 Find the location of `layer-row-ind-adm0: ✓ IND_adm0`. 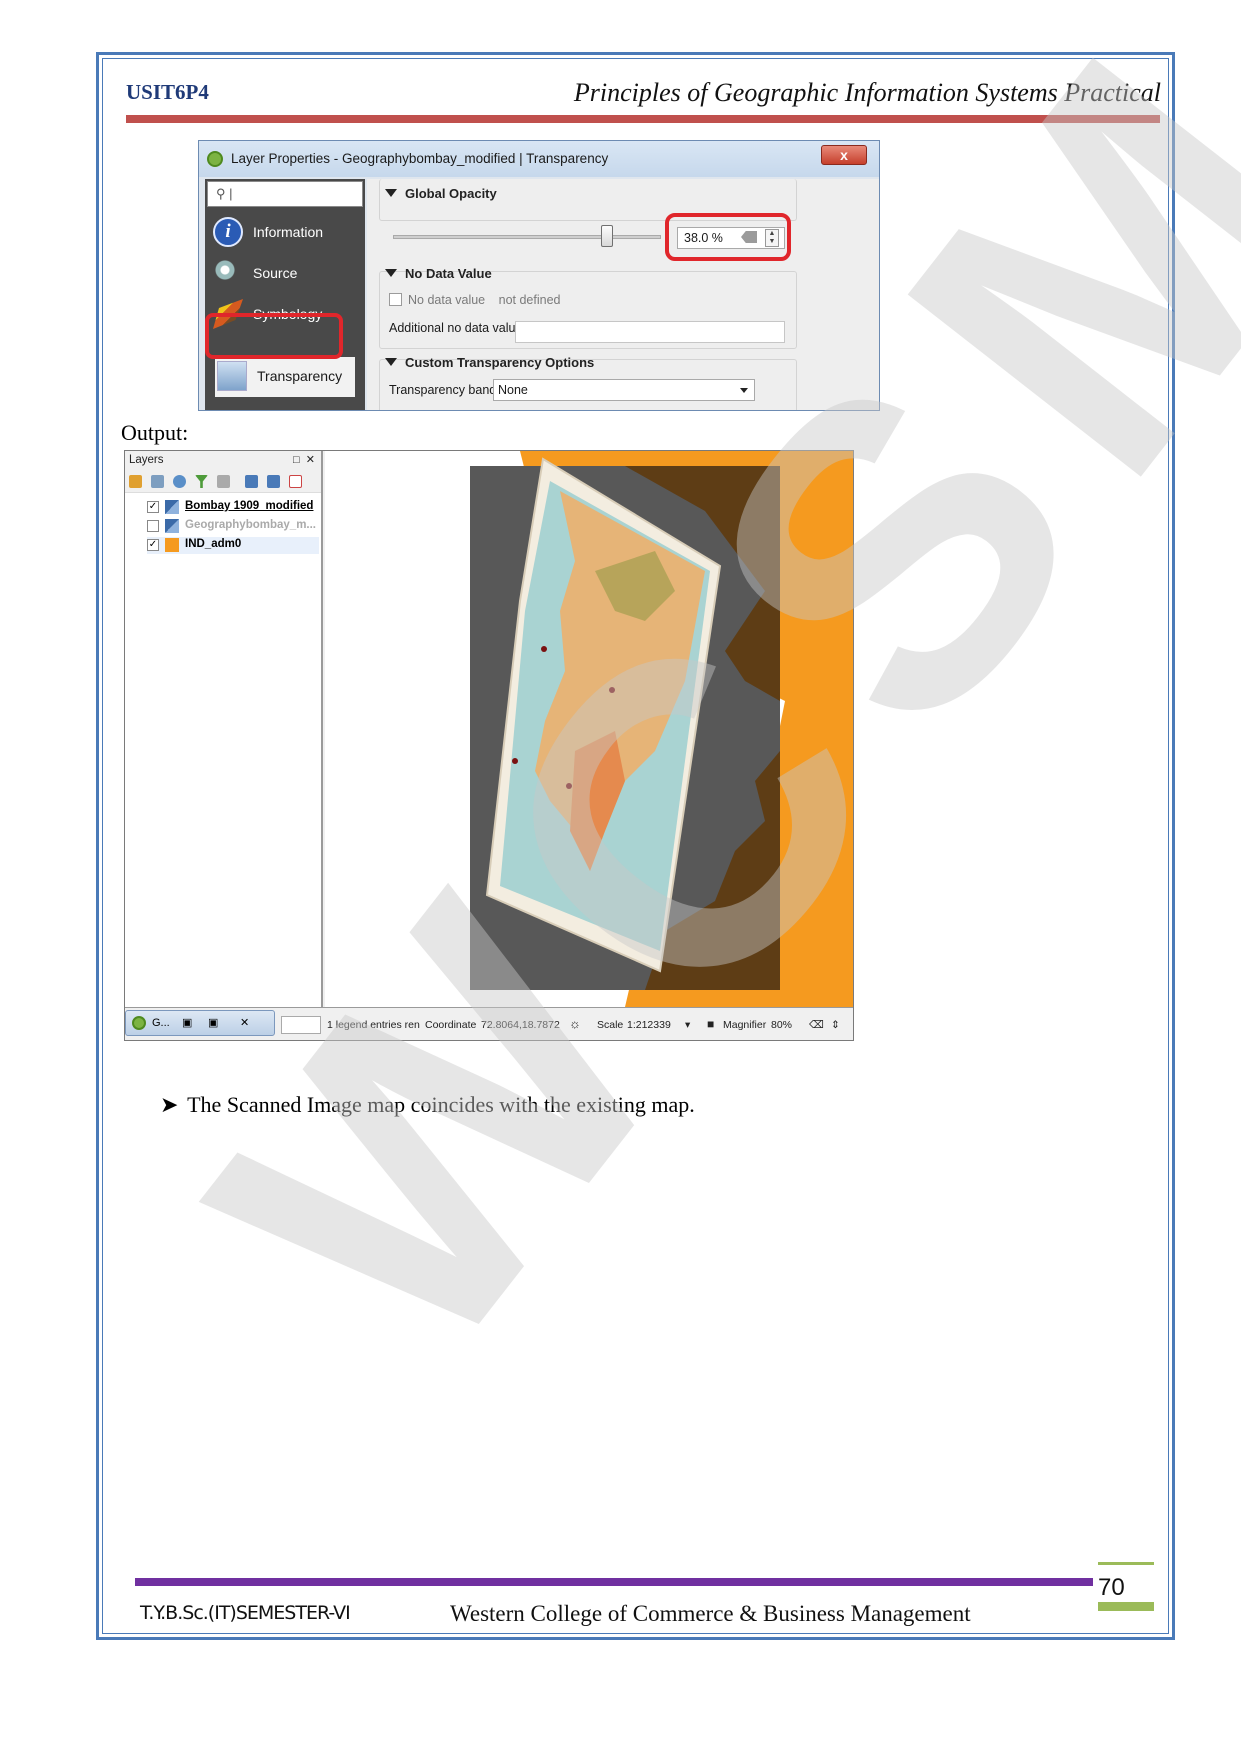

layer-row-ind-adm0: ✓ IND_adm0 is located at coordinates (233, 545).